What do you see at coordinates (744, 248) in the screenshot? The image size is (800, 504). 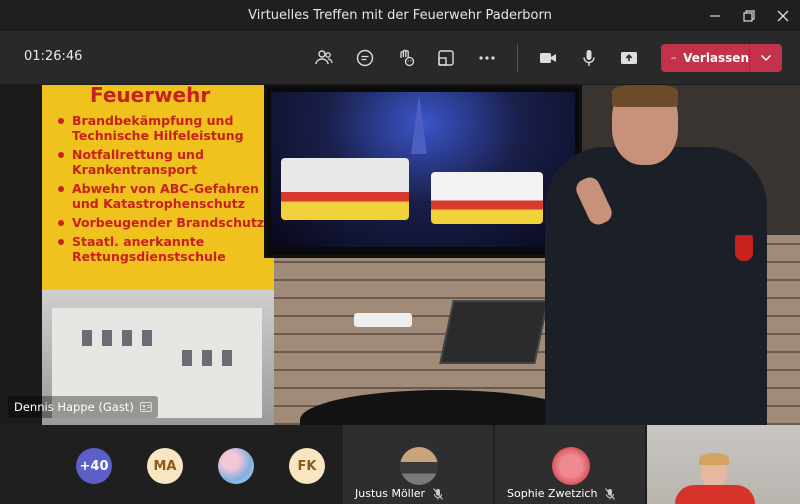 I see `video-uniform-patch` at bounding box center [744, 248].